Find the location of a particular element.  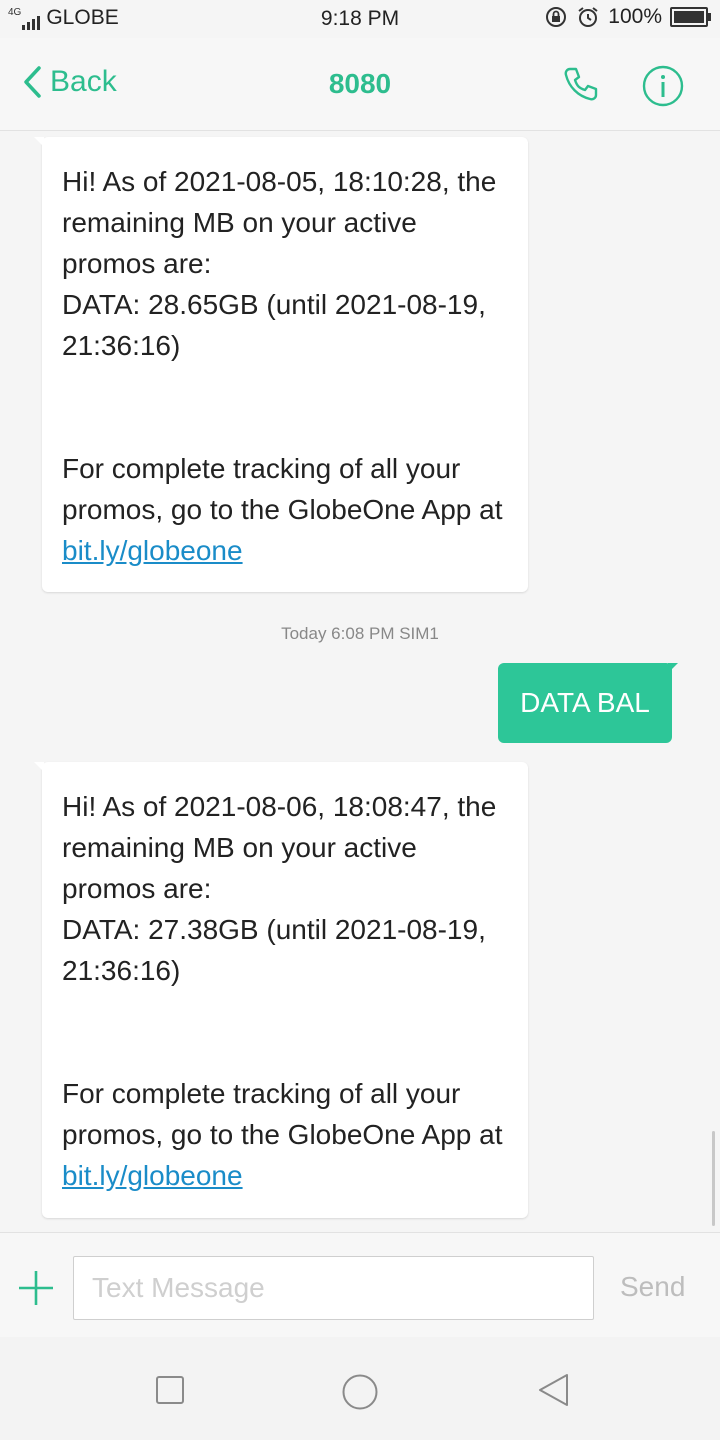

info-button is located at coordinates (663, 88).